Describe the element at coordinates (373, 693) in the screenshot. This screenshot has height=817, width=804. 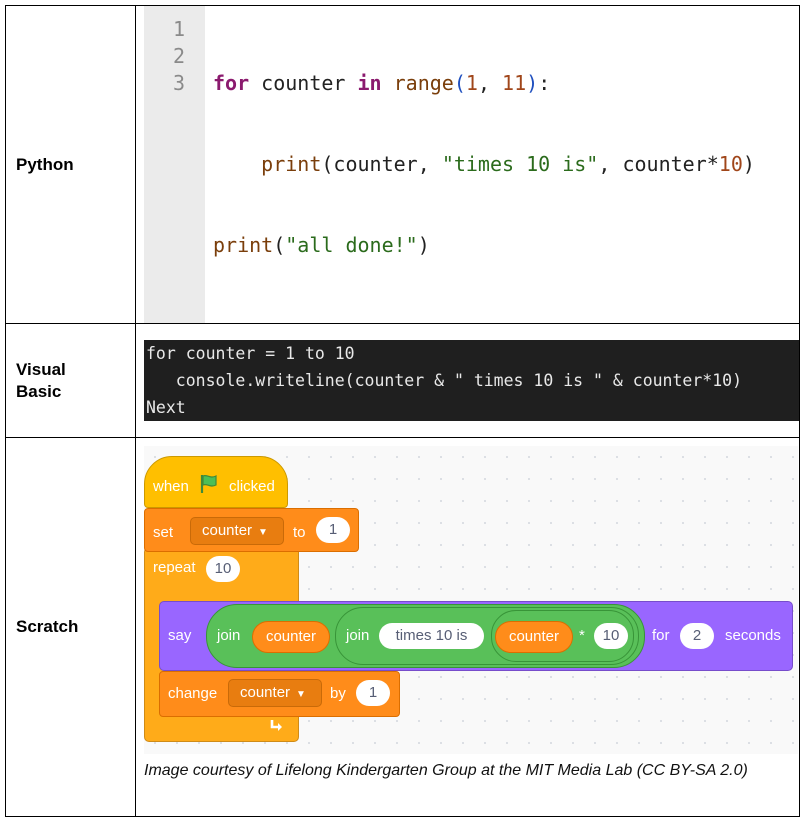
I see `change-value-input: 1` at that location.